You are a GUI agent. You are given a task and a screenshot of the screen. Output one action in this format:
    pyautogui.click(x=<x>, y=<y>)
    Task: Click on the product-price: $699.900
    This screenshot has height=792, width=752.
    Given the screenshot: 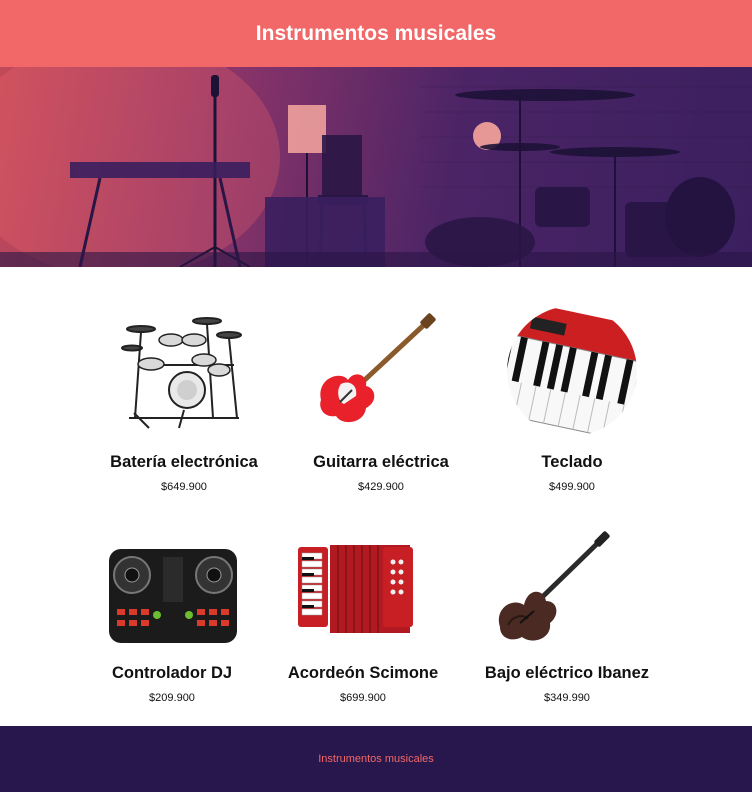 What is the action you would take?
    pyautogui.click(x=363, y=698)
    